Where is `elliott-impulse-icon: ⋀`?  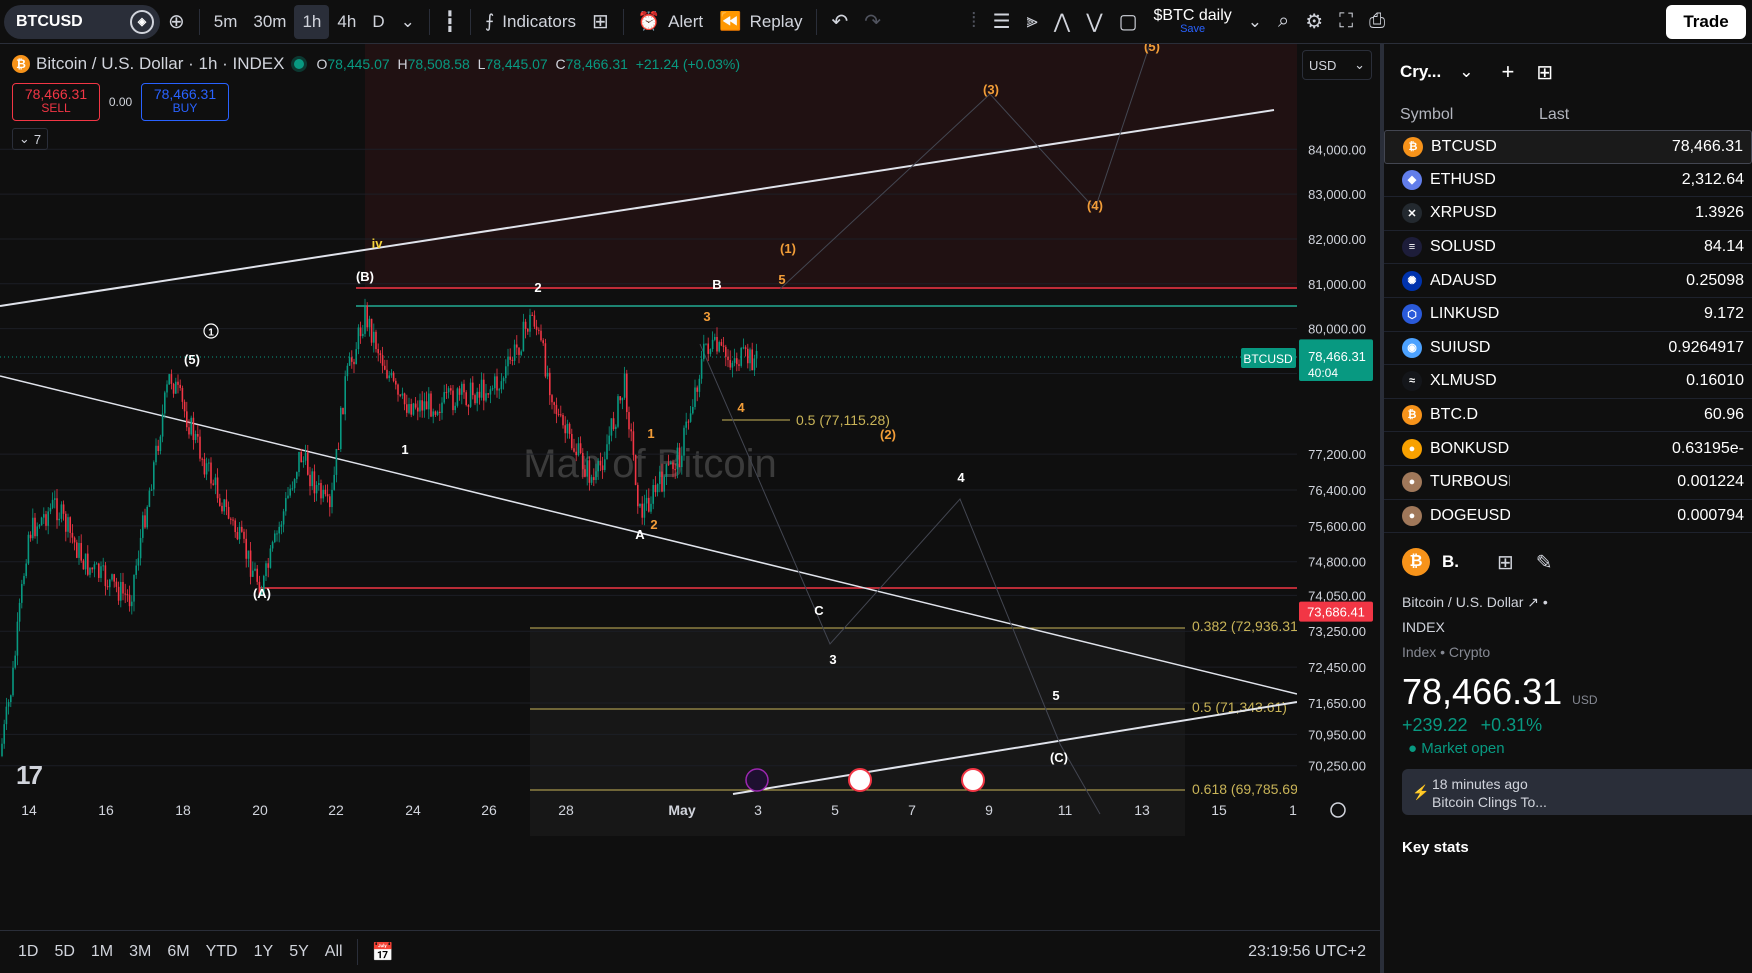
elliott-impulse-icon: ⋀ is located at coordinates (1062, 22).